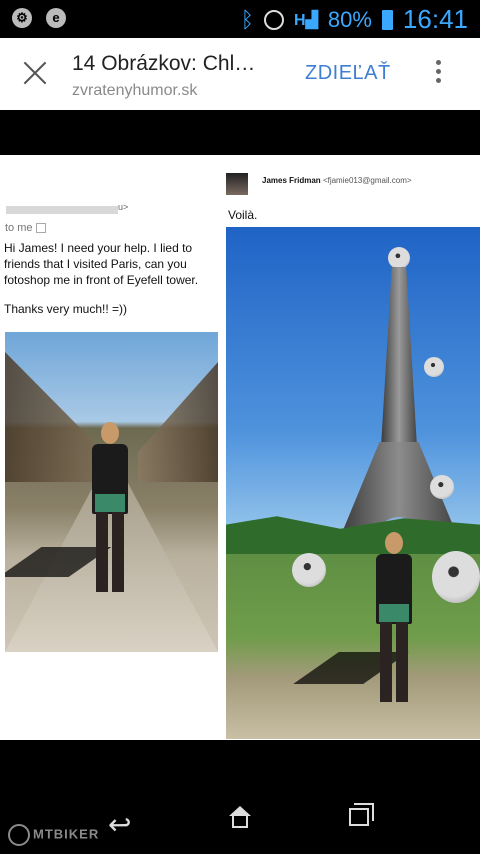 This screenshot has width=480, height=854. Describe the element at coordinates (243, 215) in the screenshot. I see `reply-text: Voilà.` at that location.